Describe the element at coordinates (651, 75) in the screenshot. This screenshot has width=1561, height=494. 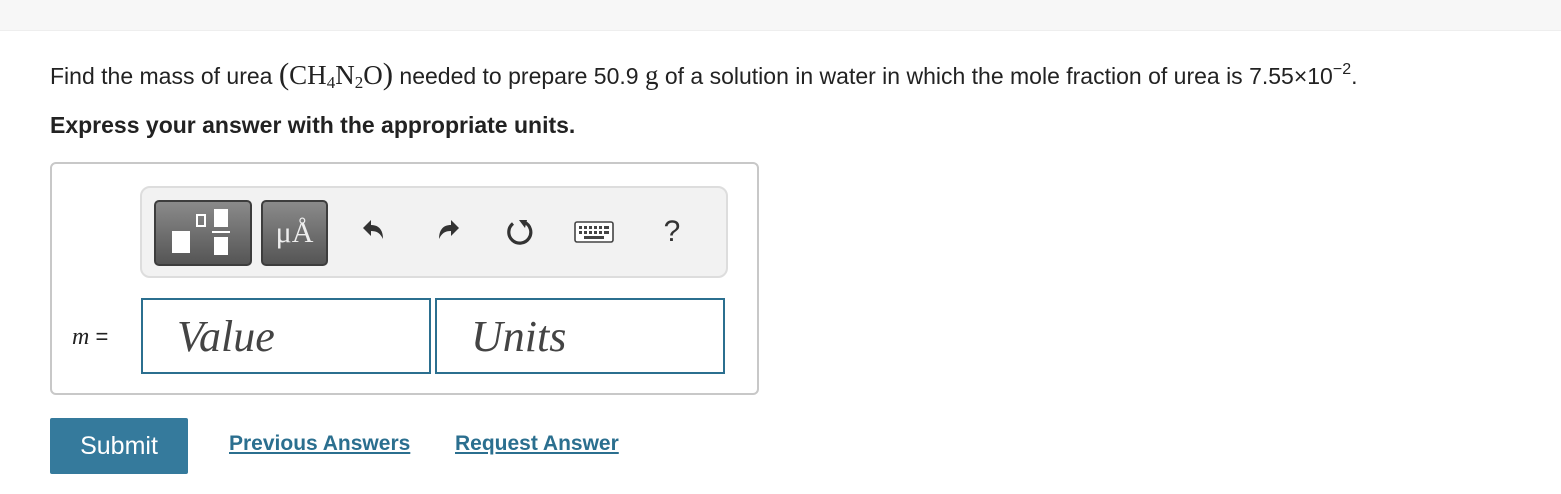
I see `gram-unit: g` at that location.